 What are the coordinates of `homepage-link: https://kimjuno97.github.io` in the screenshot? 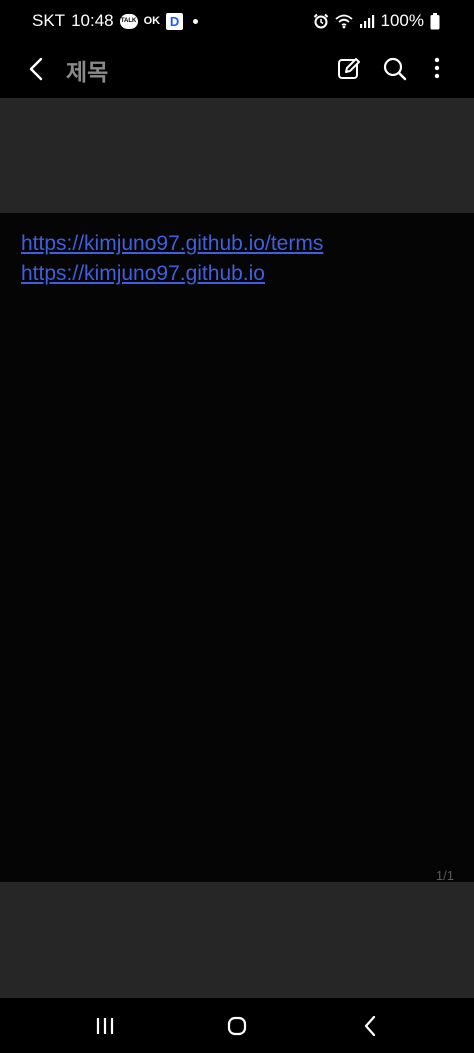 It's located at (172, 274).